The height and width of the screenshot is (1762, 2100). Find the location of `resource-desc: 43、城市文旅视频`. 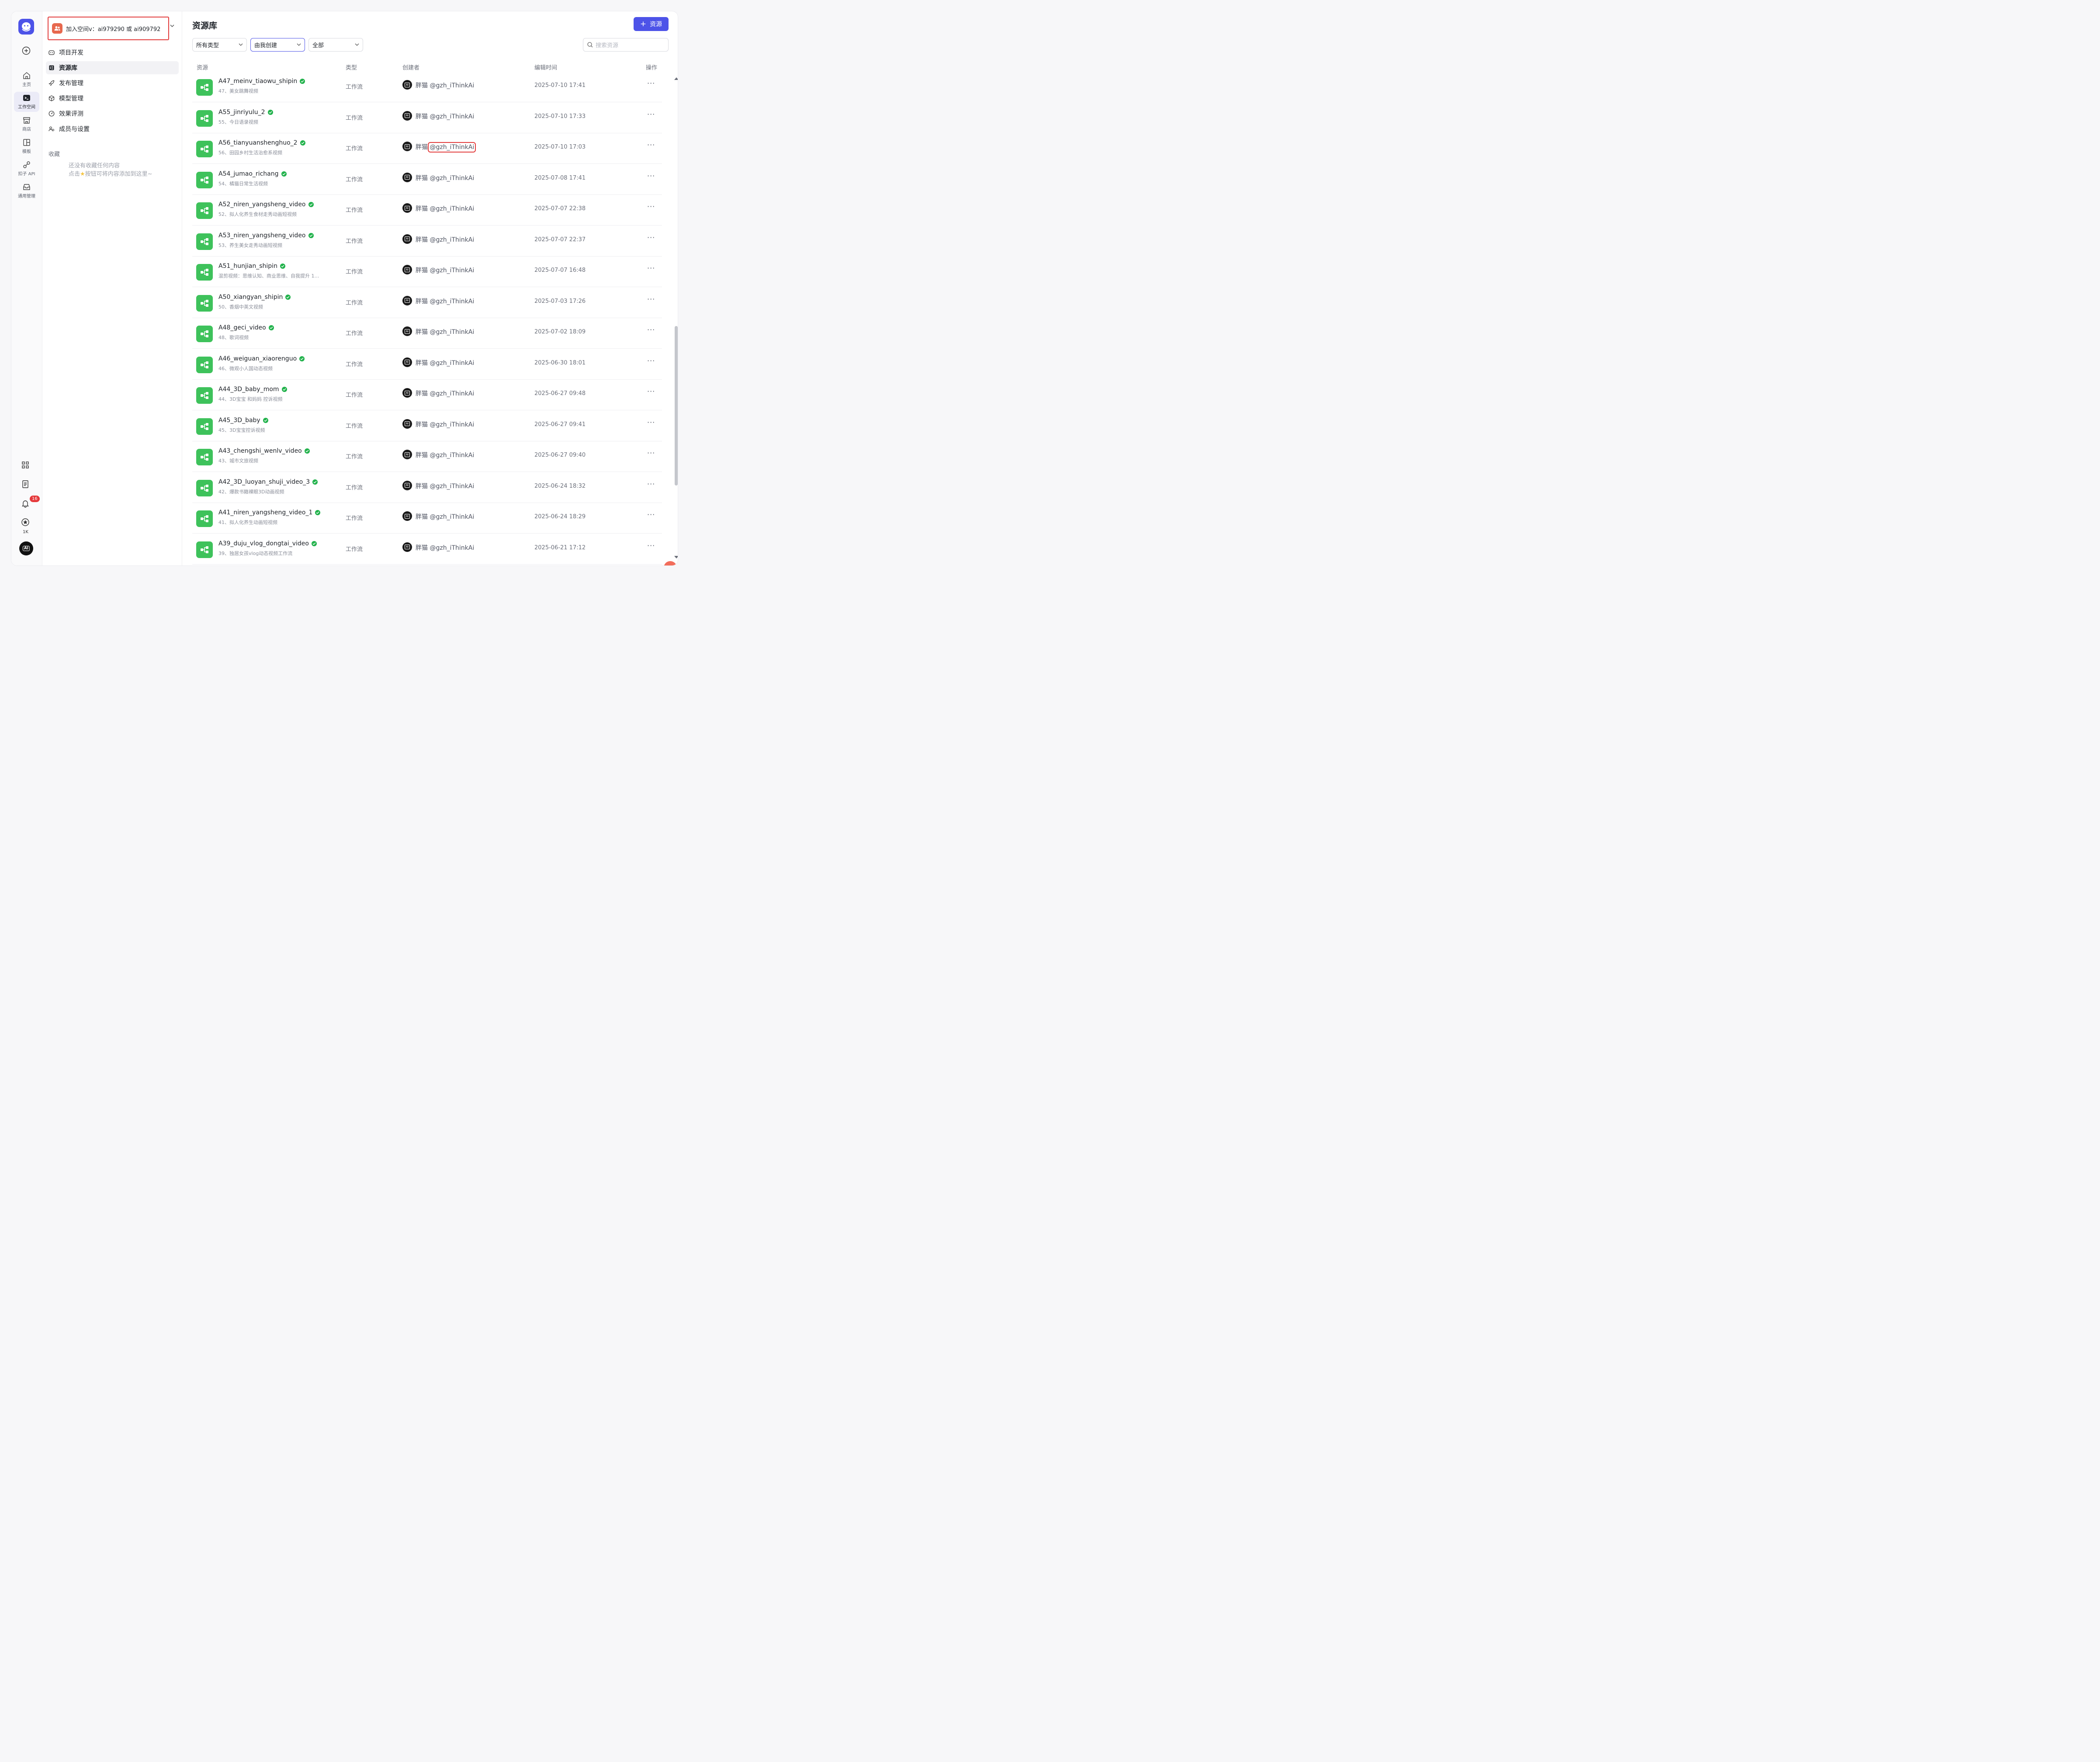

resource-desc: 43、城市文旅视频 is located at coordinates (238, 461).